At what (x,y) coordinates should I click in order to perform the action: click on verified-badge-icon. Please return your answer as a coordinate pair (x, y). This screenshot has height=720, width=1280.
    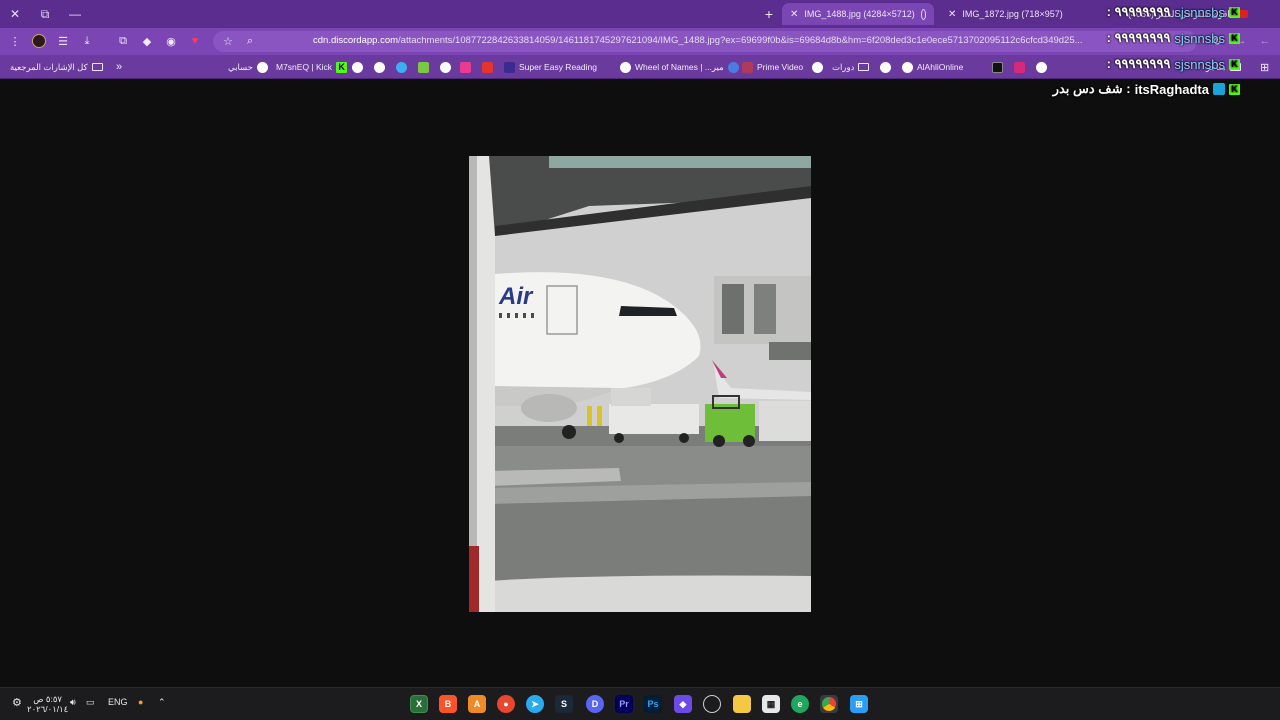
    Looking at the image, I should click on (1219, 89).